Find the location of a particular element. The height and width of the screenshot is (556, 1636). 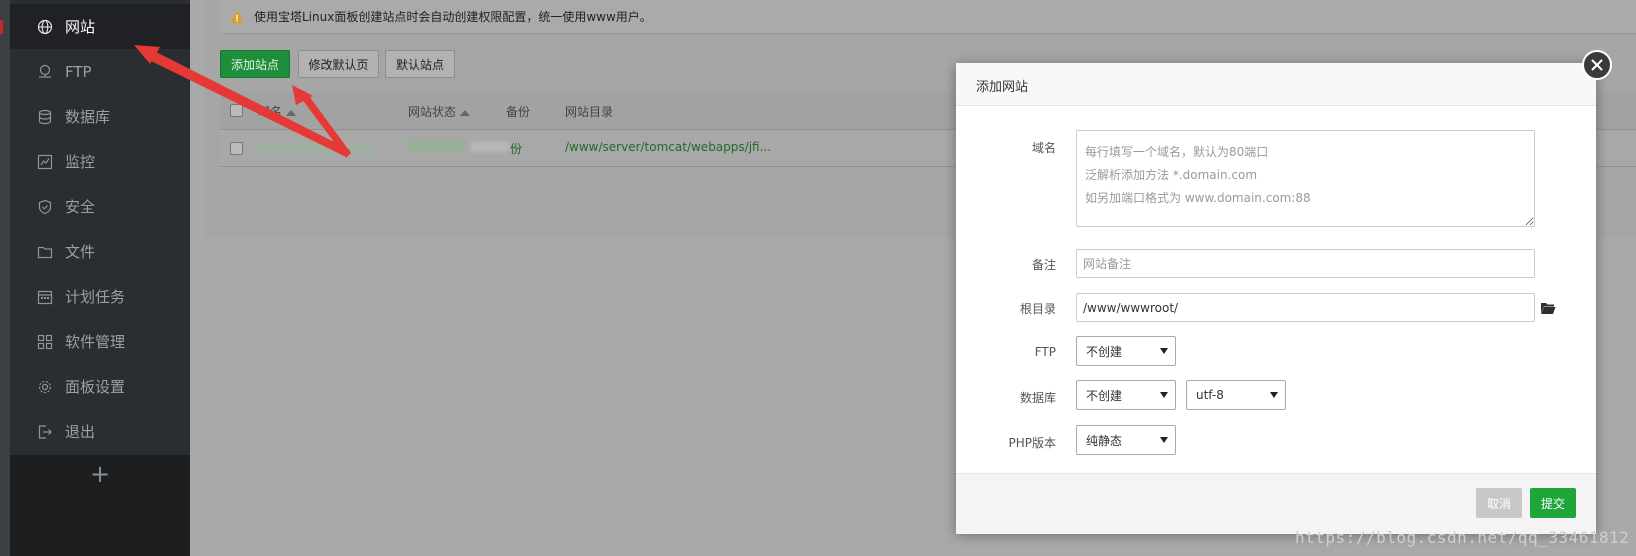

folder-icon is located at coordinates (45, 252).